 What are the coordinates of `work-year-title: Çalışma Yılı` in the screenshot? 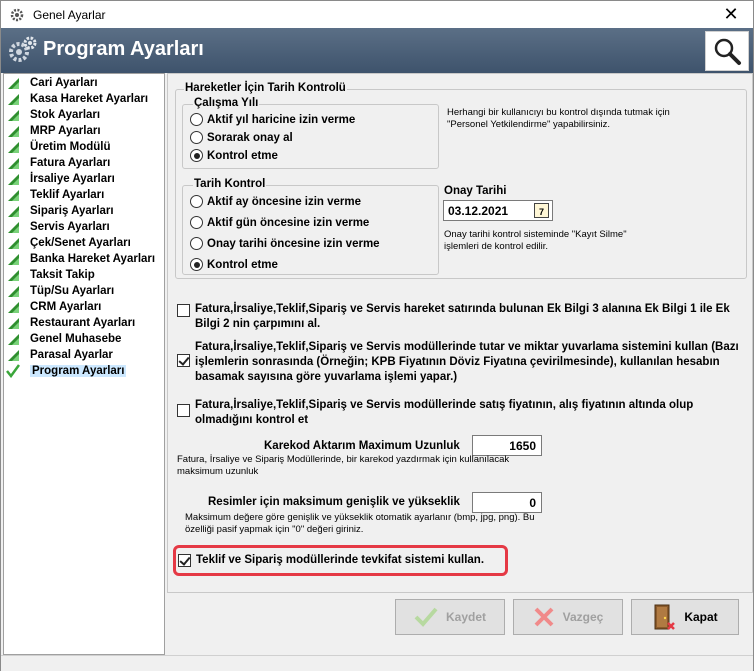 It's located at (226, 103).